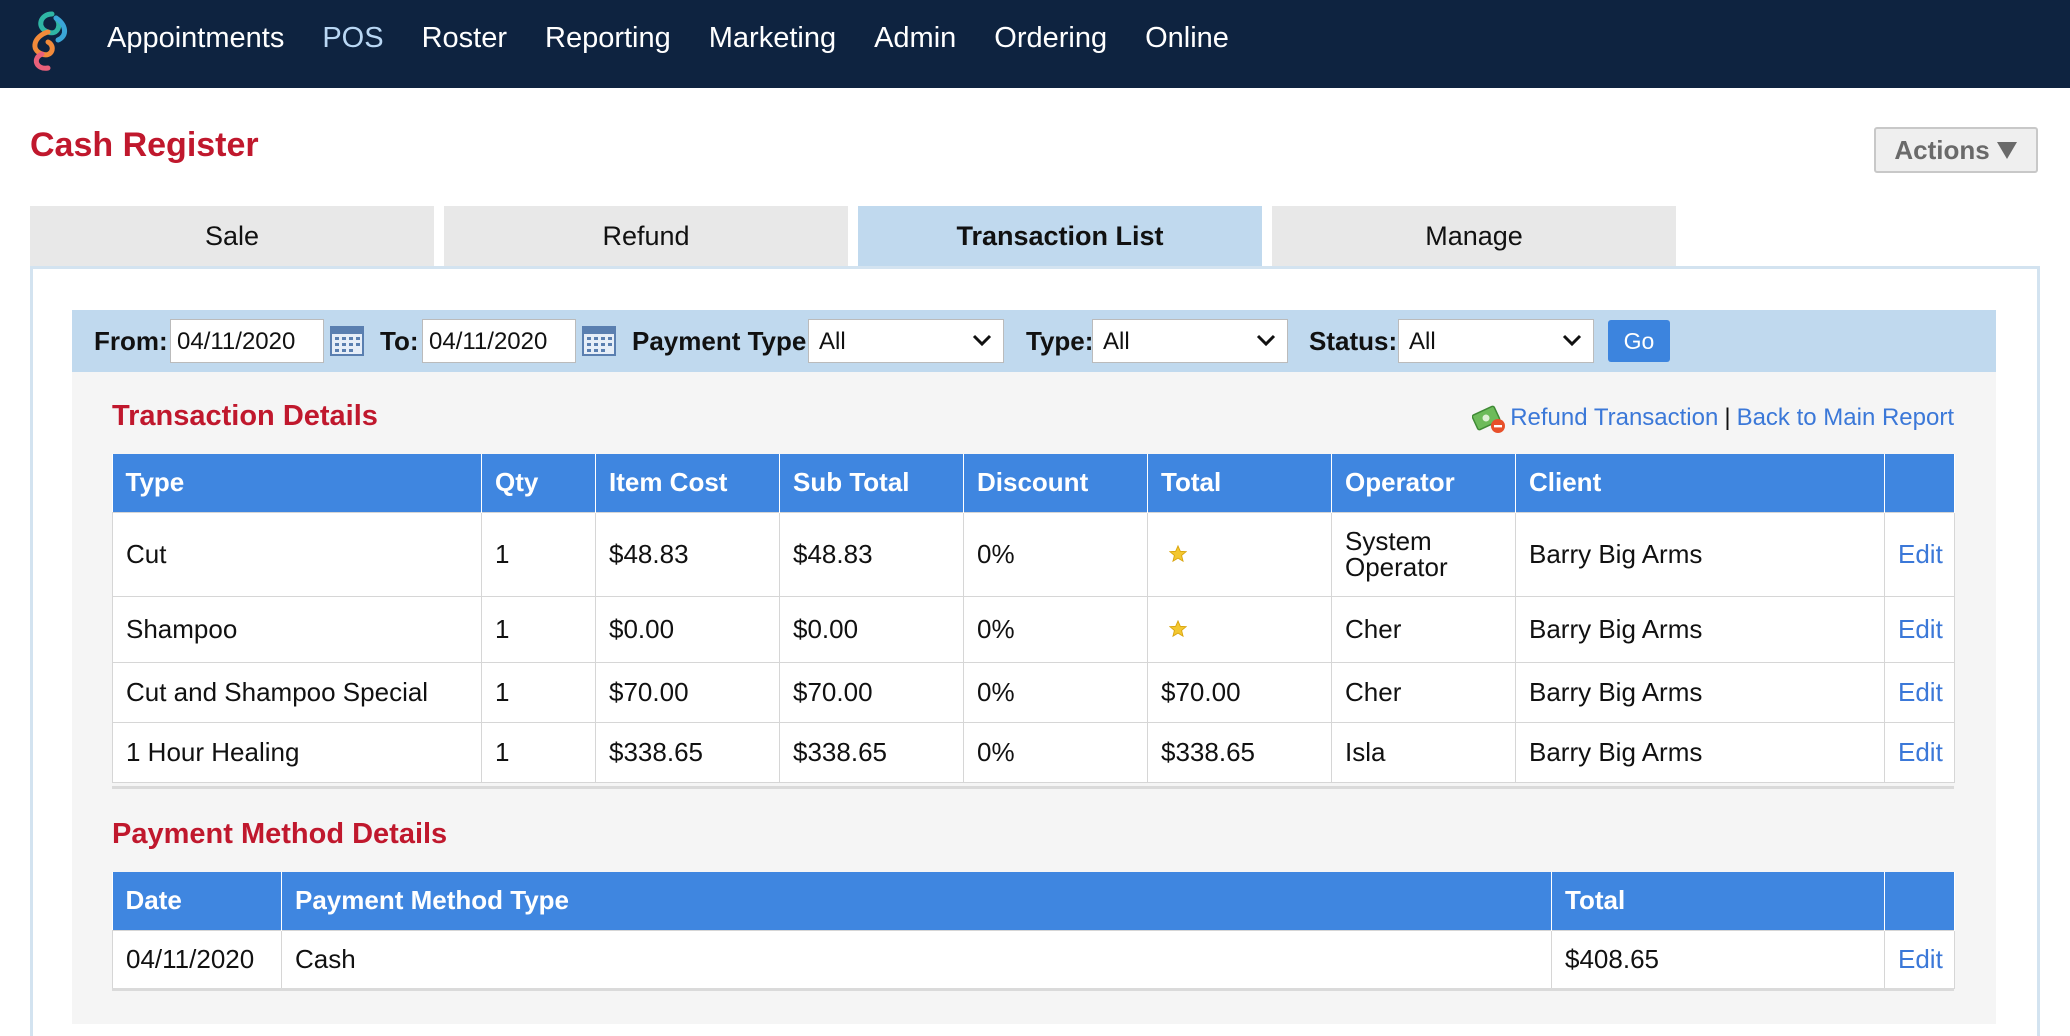  Describe the element at coordinates (916, 959) in the screenshot. I see `cell-payment-method: Cash` at that location.